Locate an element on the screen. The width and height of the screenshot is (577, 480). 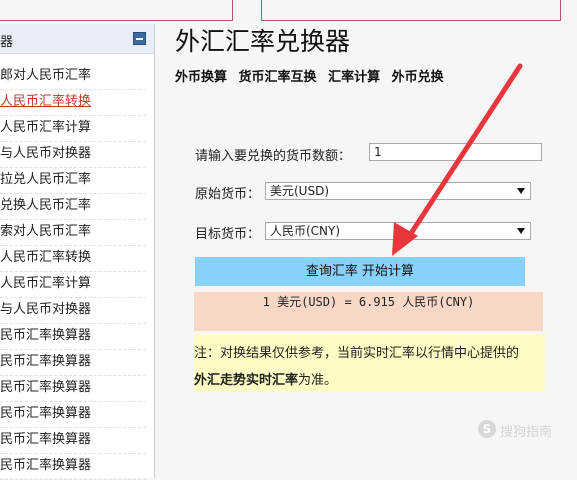
to-currency-select: 人民币(CNY) is located at coordinates (398, 231).